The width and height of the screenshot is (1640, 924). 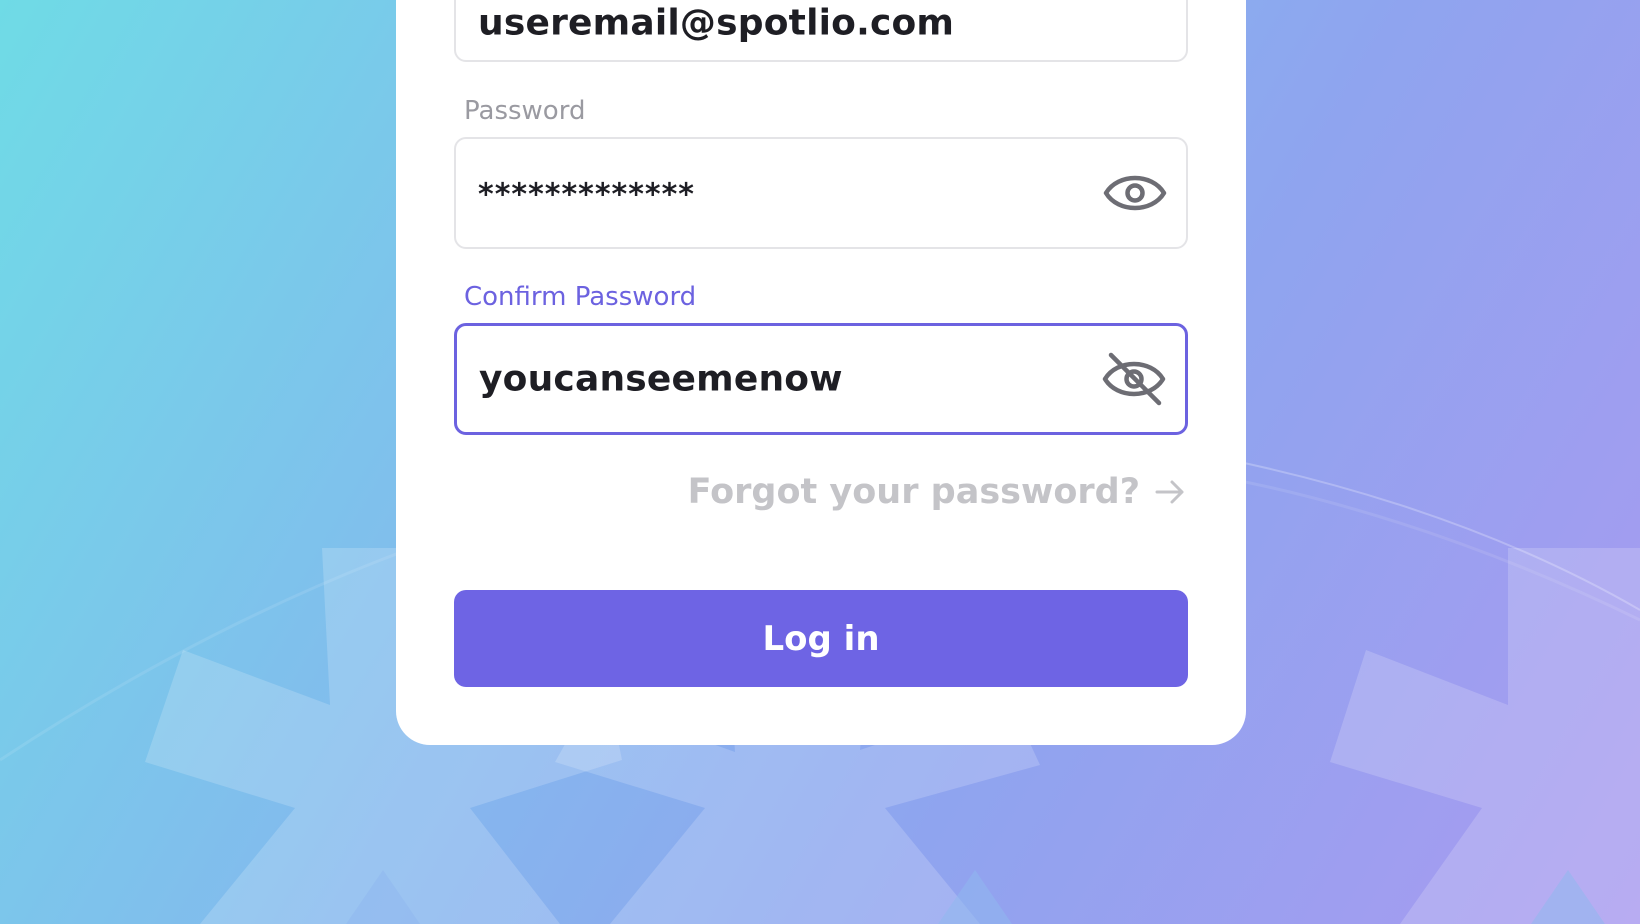 I want to click on forgot-password-link: Forgot your password?, so click(x=937, y=492).